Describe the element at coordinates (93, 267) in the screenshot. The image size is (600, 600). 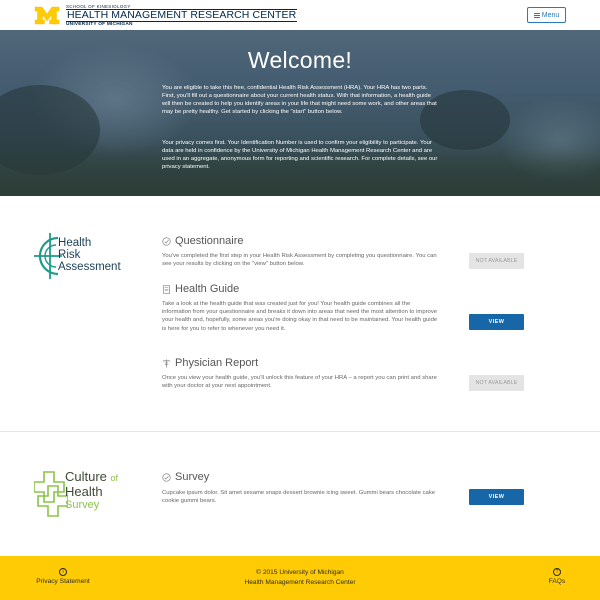
I see `hra-logo-ssessment: ssessment` at that location.